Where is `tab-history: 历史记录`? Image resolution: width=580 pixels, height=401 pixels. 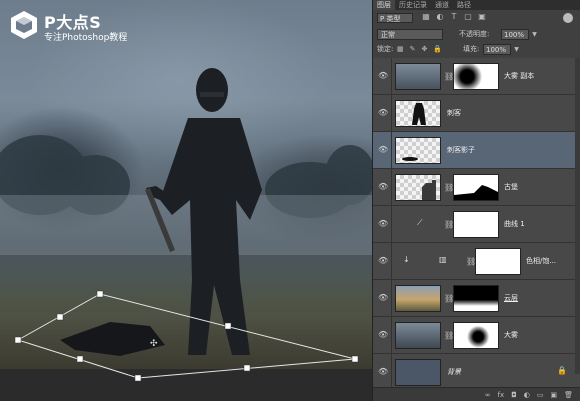
tab-history: 历史记录 is located at coordinates (413, 5).